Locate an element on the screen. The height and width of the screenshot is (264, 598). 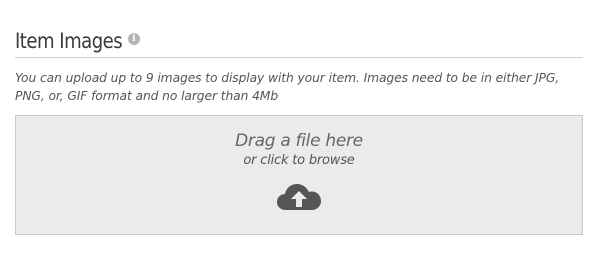
dropzone-primary-text: Drag a file here is located at coordinates (299, 141).